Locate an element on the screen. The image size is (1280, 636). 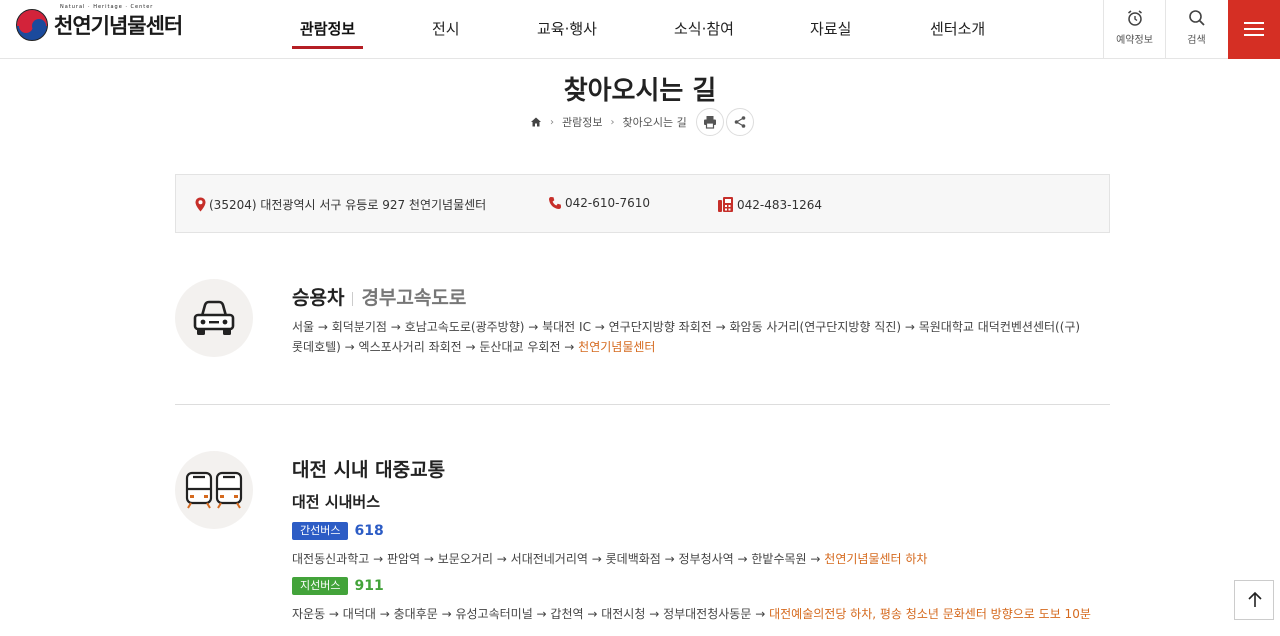
home-icon is located at coordinates (536, 122).